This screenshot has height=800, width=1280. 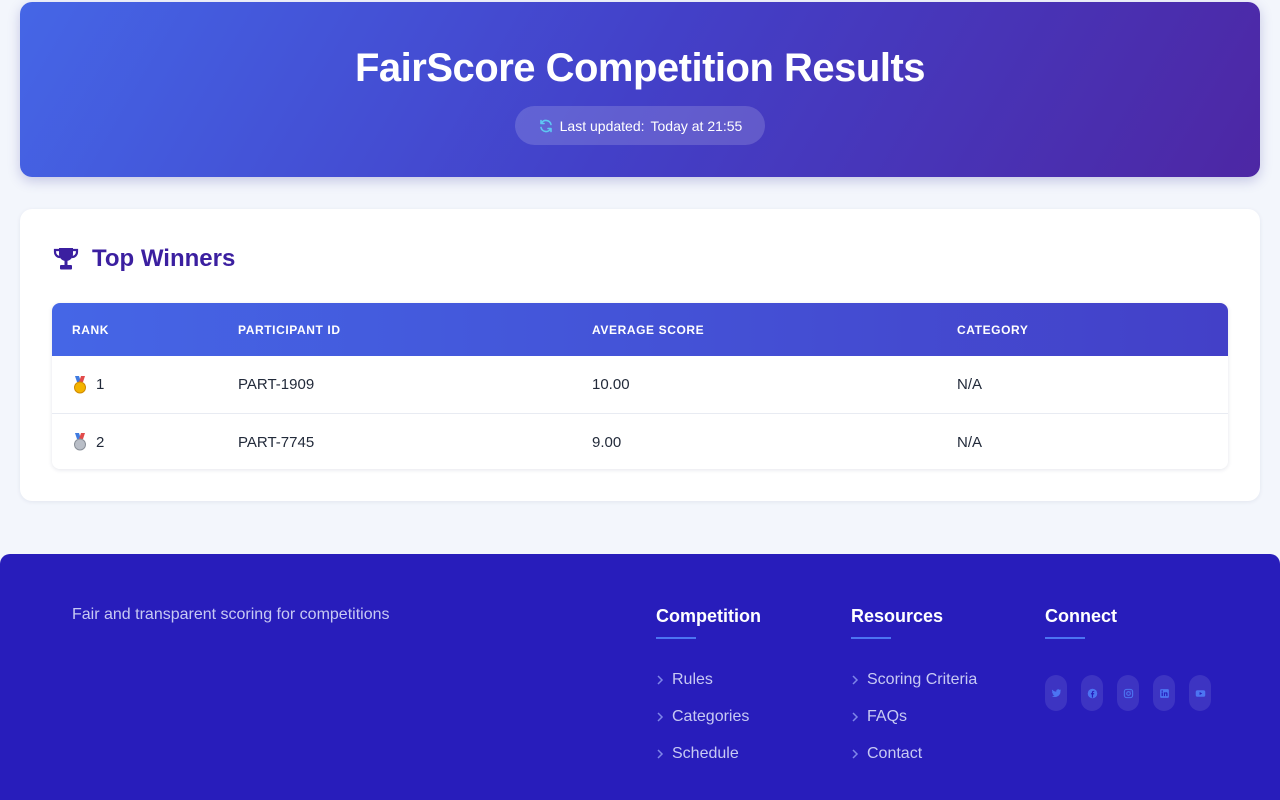 What do you see at coordinates (276, 384) in the screenshot?
I see `participant-id-cell: PART-1909` at bounding box center [276, 384].